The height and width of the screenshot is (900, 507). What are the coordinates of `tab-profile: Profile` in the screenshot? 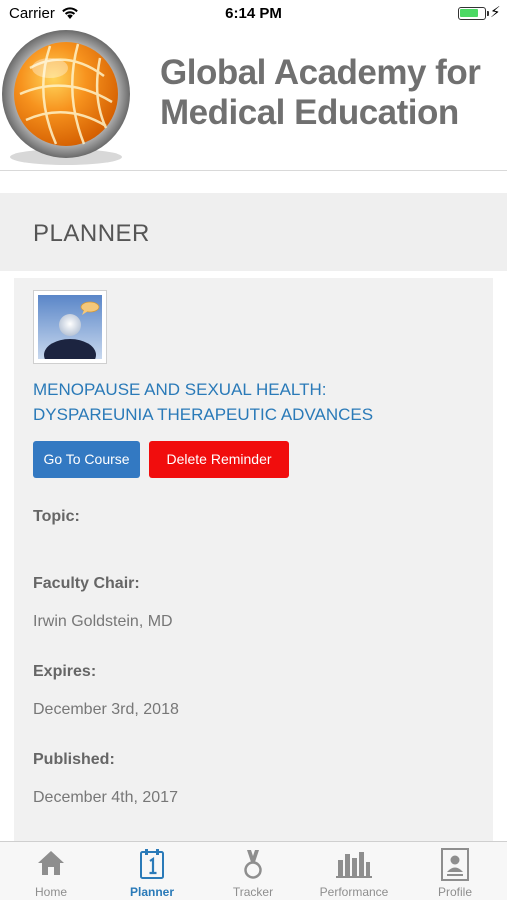 It's located at (455, 871).